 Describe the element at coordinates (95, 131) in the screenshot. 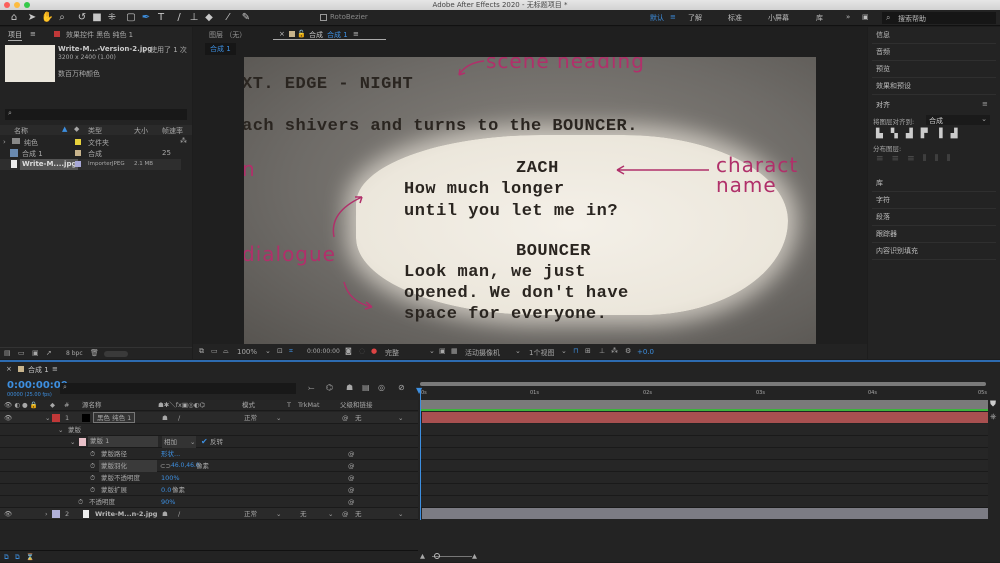

I see `col-type: 类型` at that location.